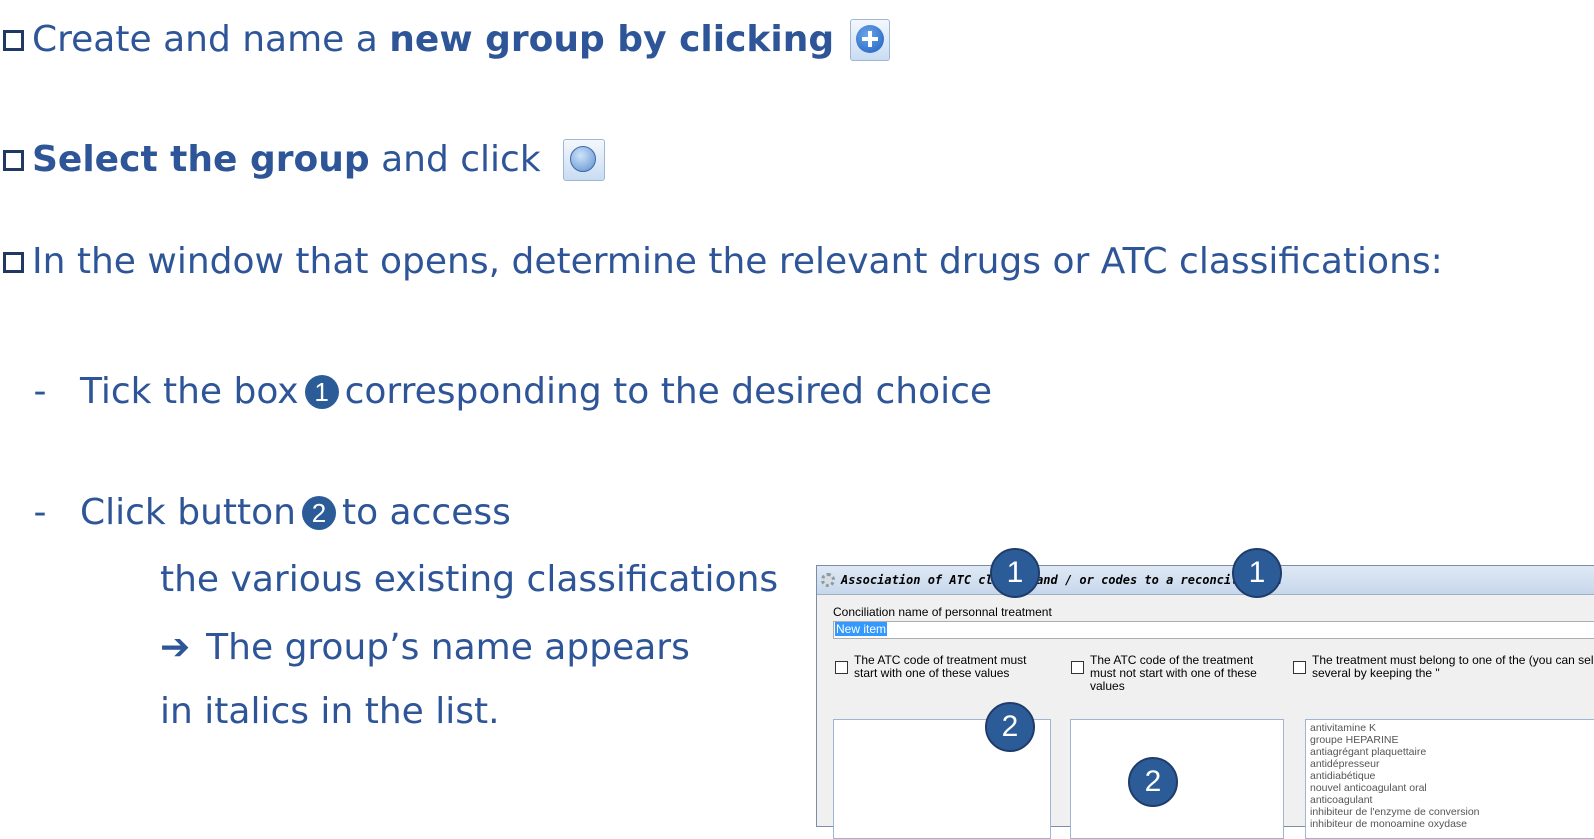 The image size is (1594, 839). I want to click on step2-post: and click, so click(455, 159).